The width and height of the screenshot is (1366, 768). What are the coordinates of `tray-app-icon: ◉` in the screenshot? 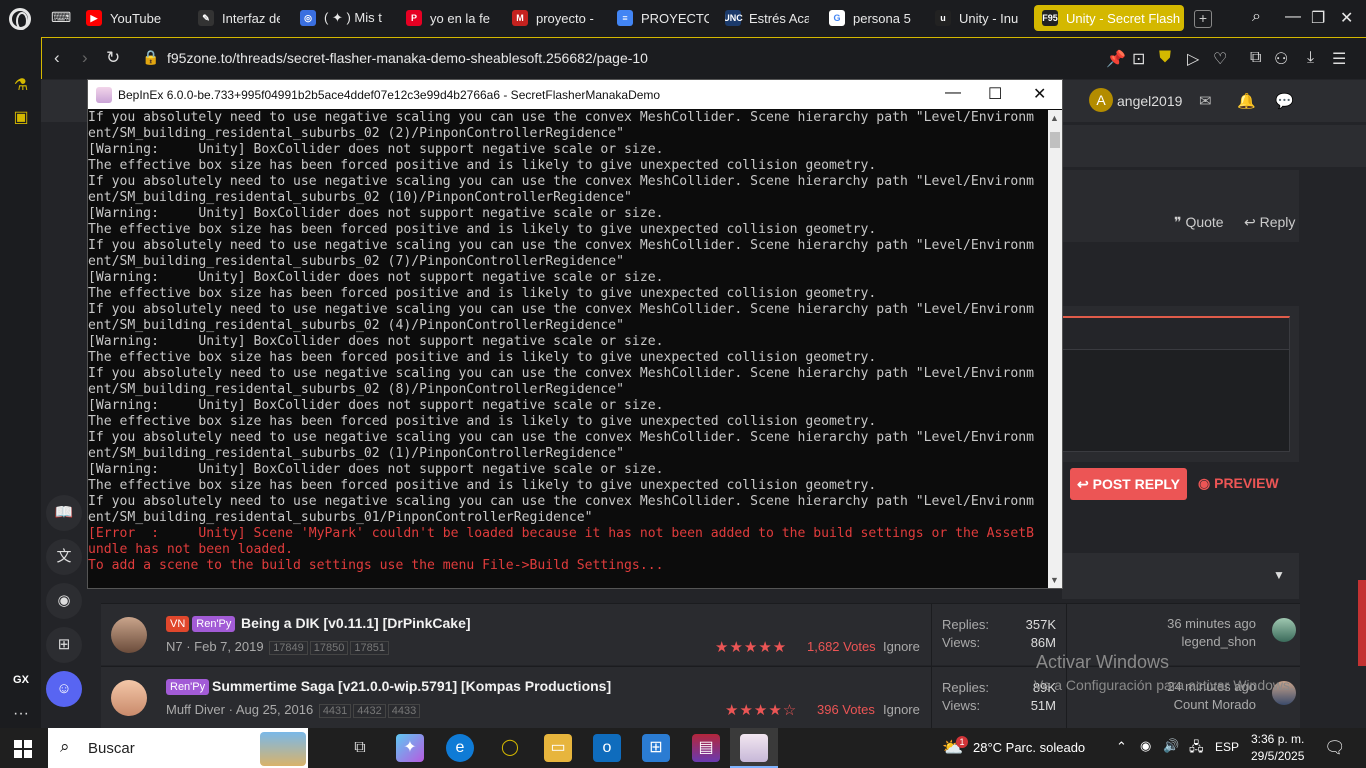 It's located at (1145, 746).